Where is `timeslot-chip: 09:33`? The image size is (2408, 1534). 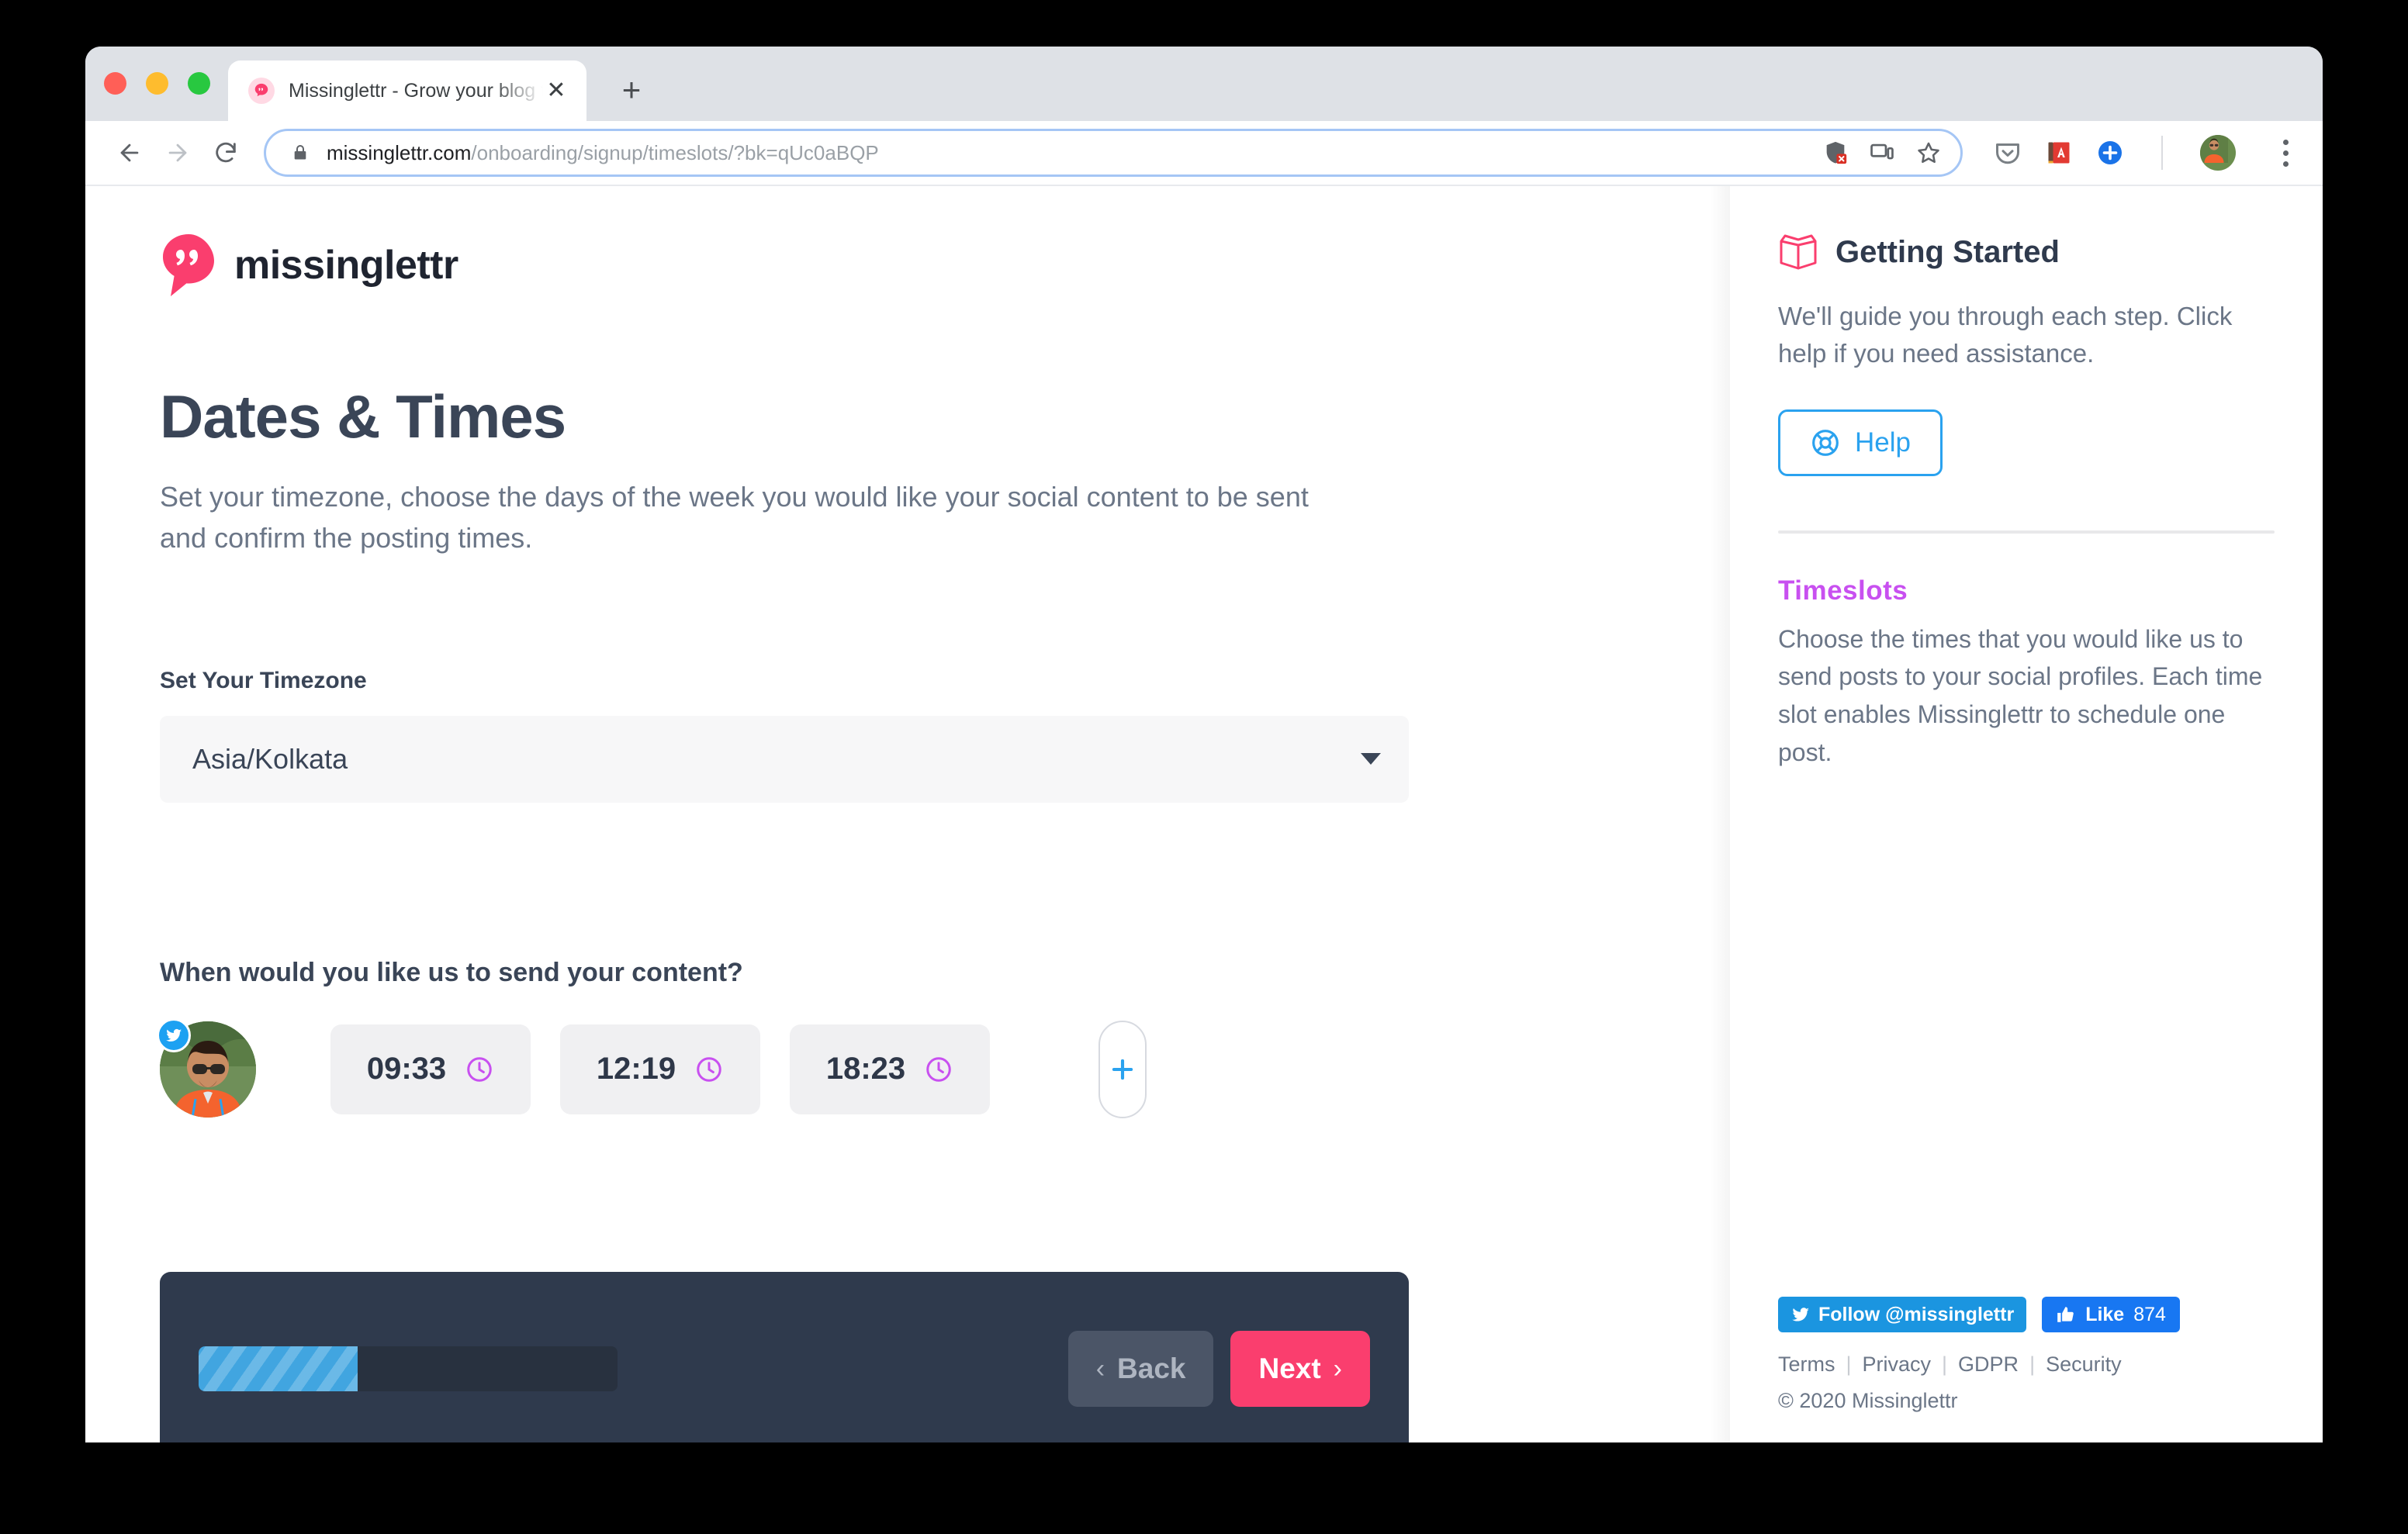
timeslot-chip: 09:33 is located at coordinates (430, 1069).